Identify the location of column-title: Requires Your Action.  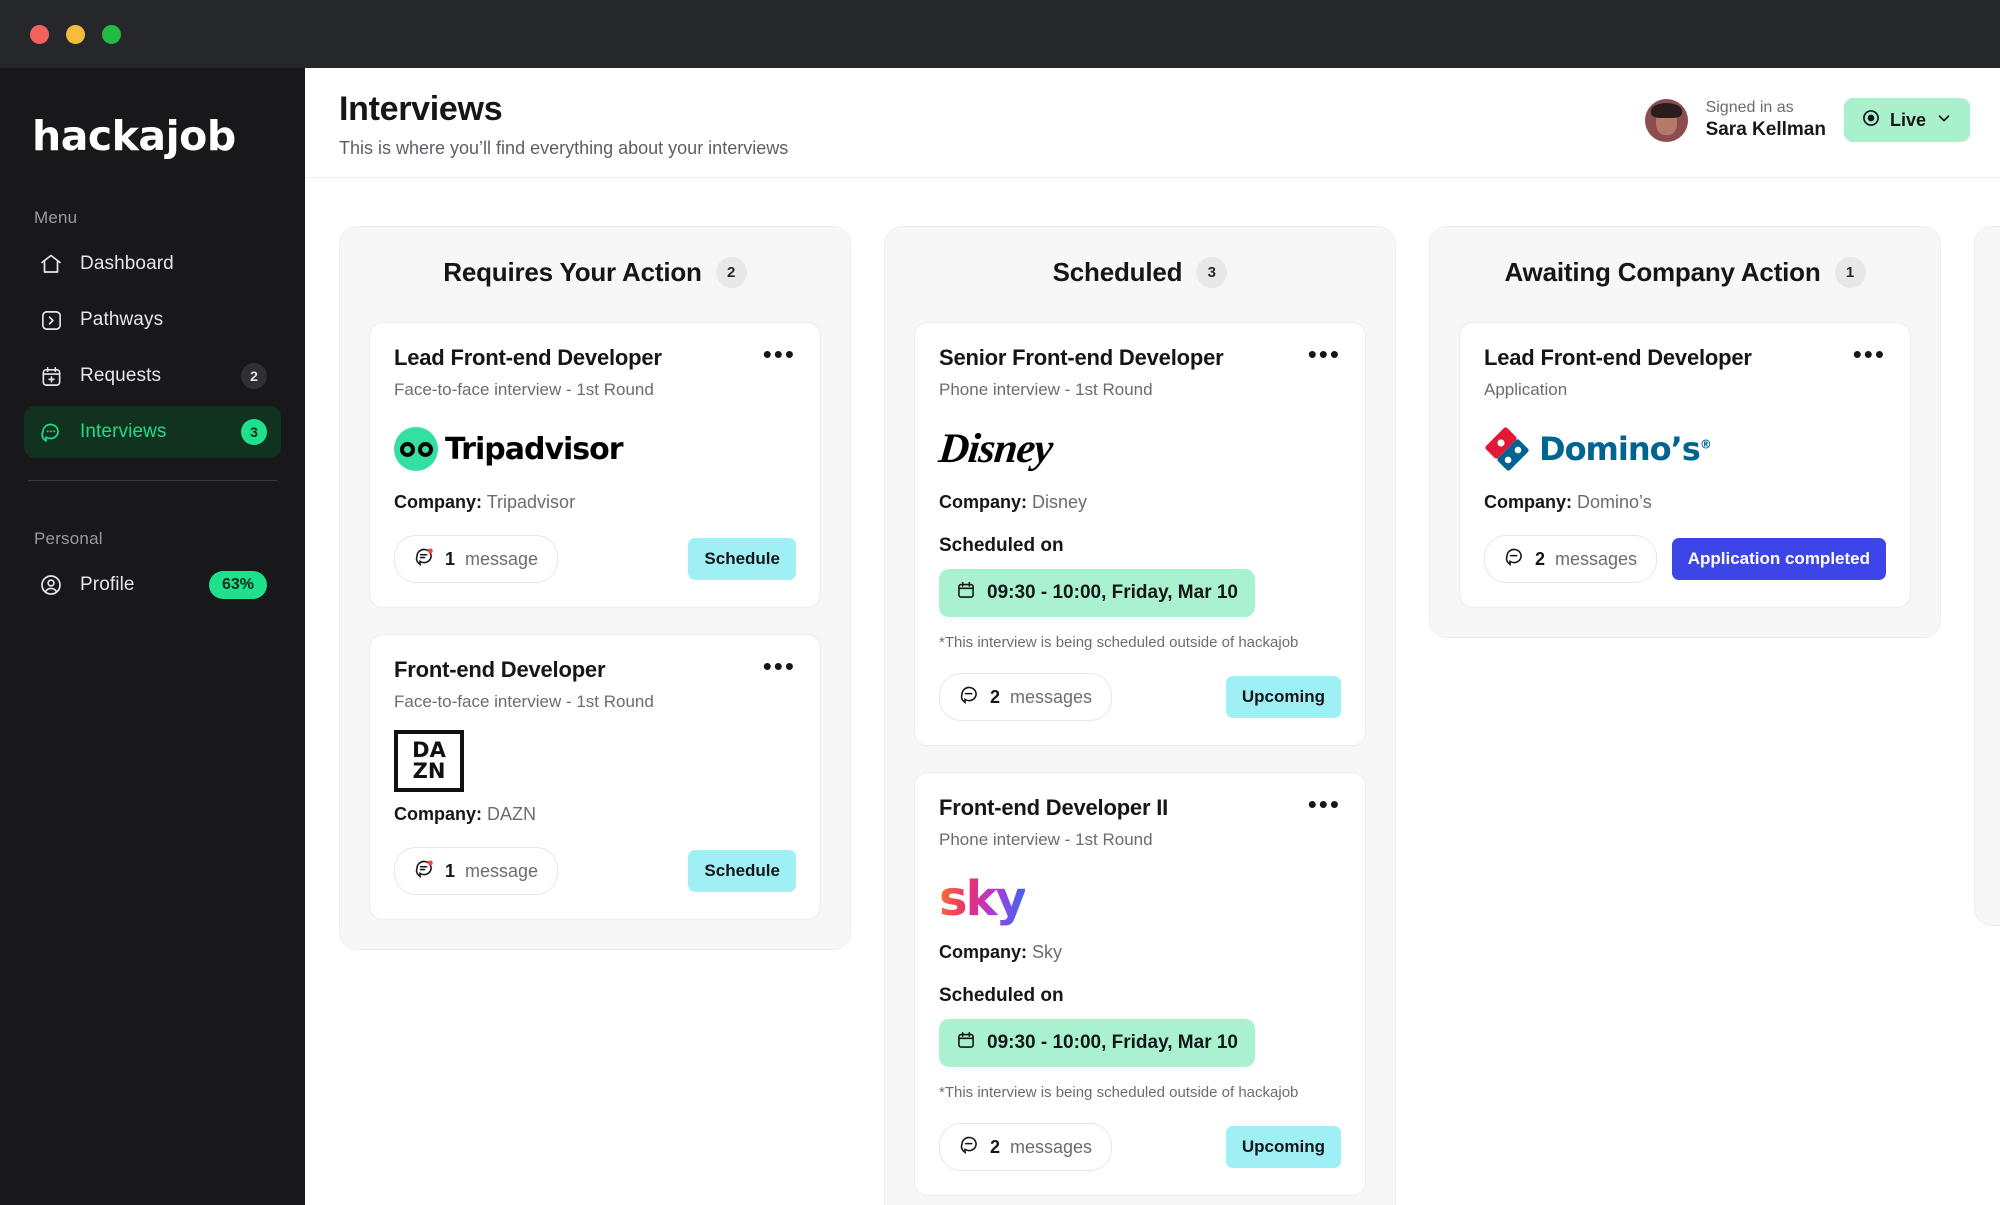
(572, 272).